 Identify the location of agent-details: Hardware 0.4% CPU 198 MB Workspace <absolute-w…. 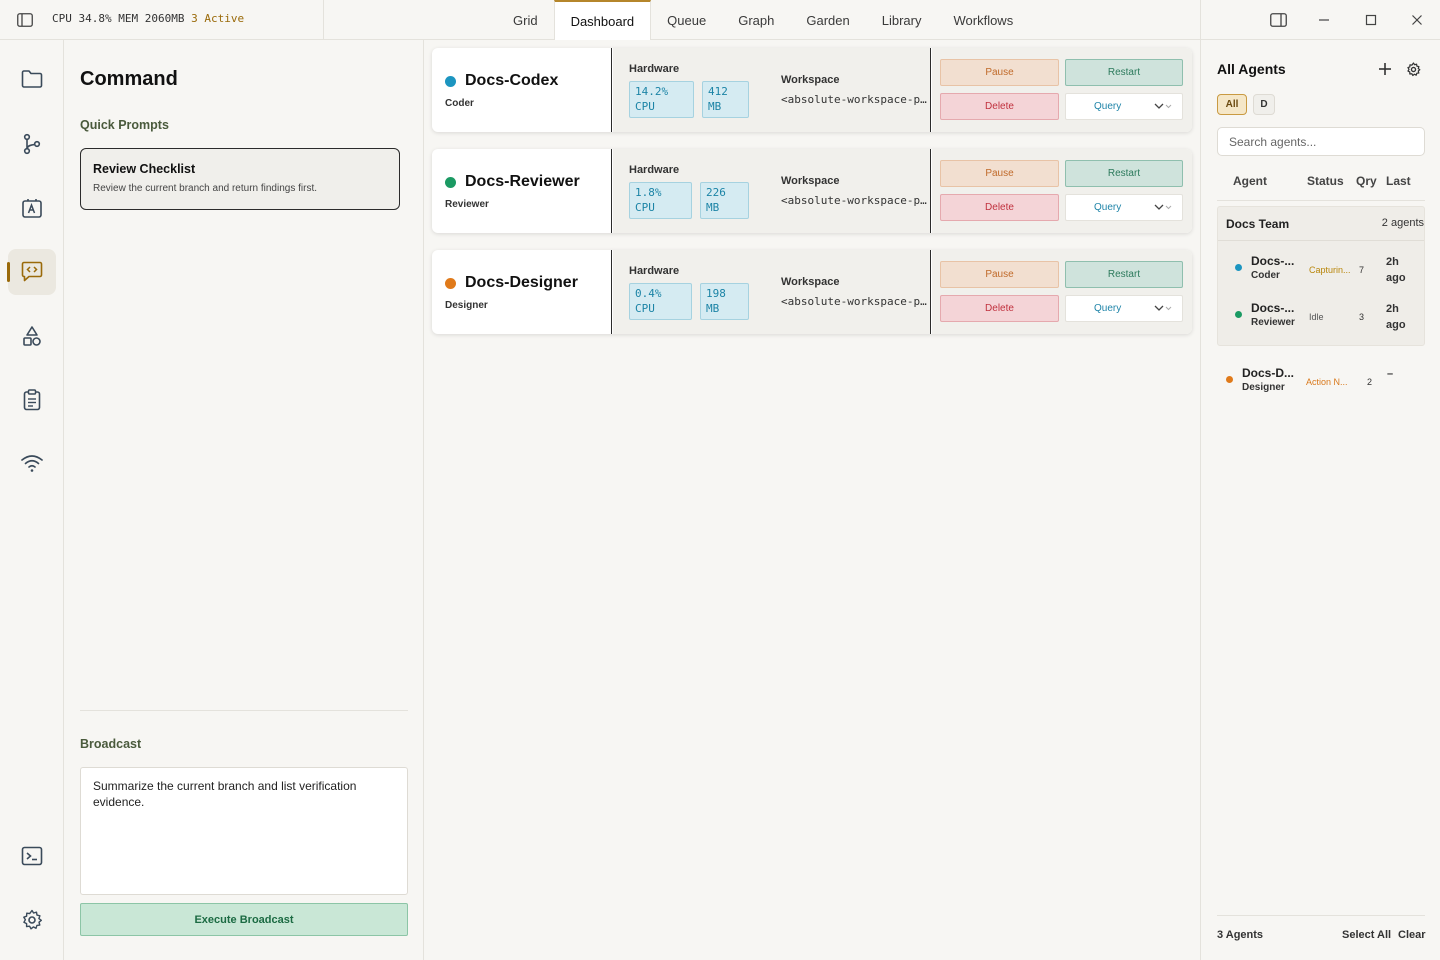
(772, 292).